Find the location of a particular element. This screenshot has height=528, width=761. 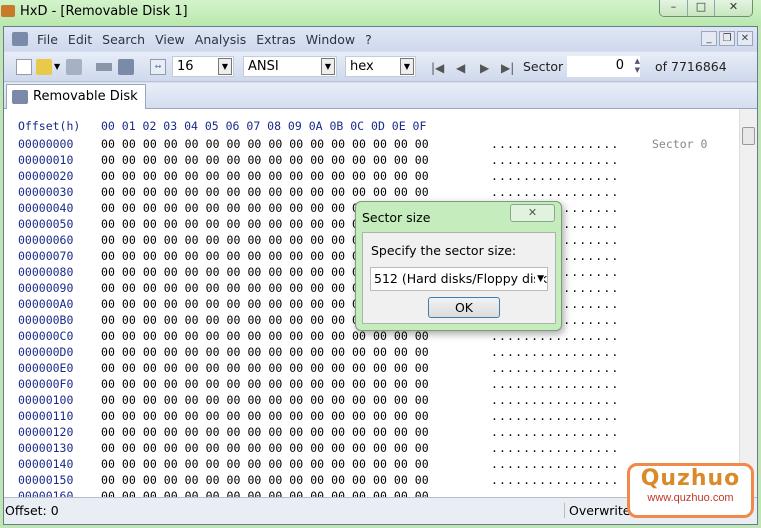

row-offset: 00000030 is located at coordinates (46, 192).